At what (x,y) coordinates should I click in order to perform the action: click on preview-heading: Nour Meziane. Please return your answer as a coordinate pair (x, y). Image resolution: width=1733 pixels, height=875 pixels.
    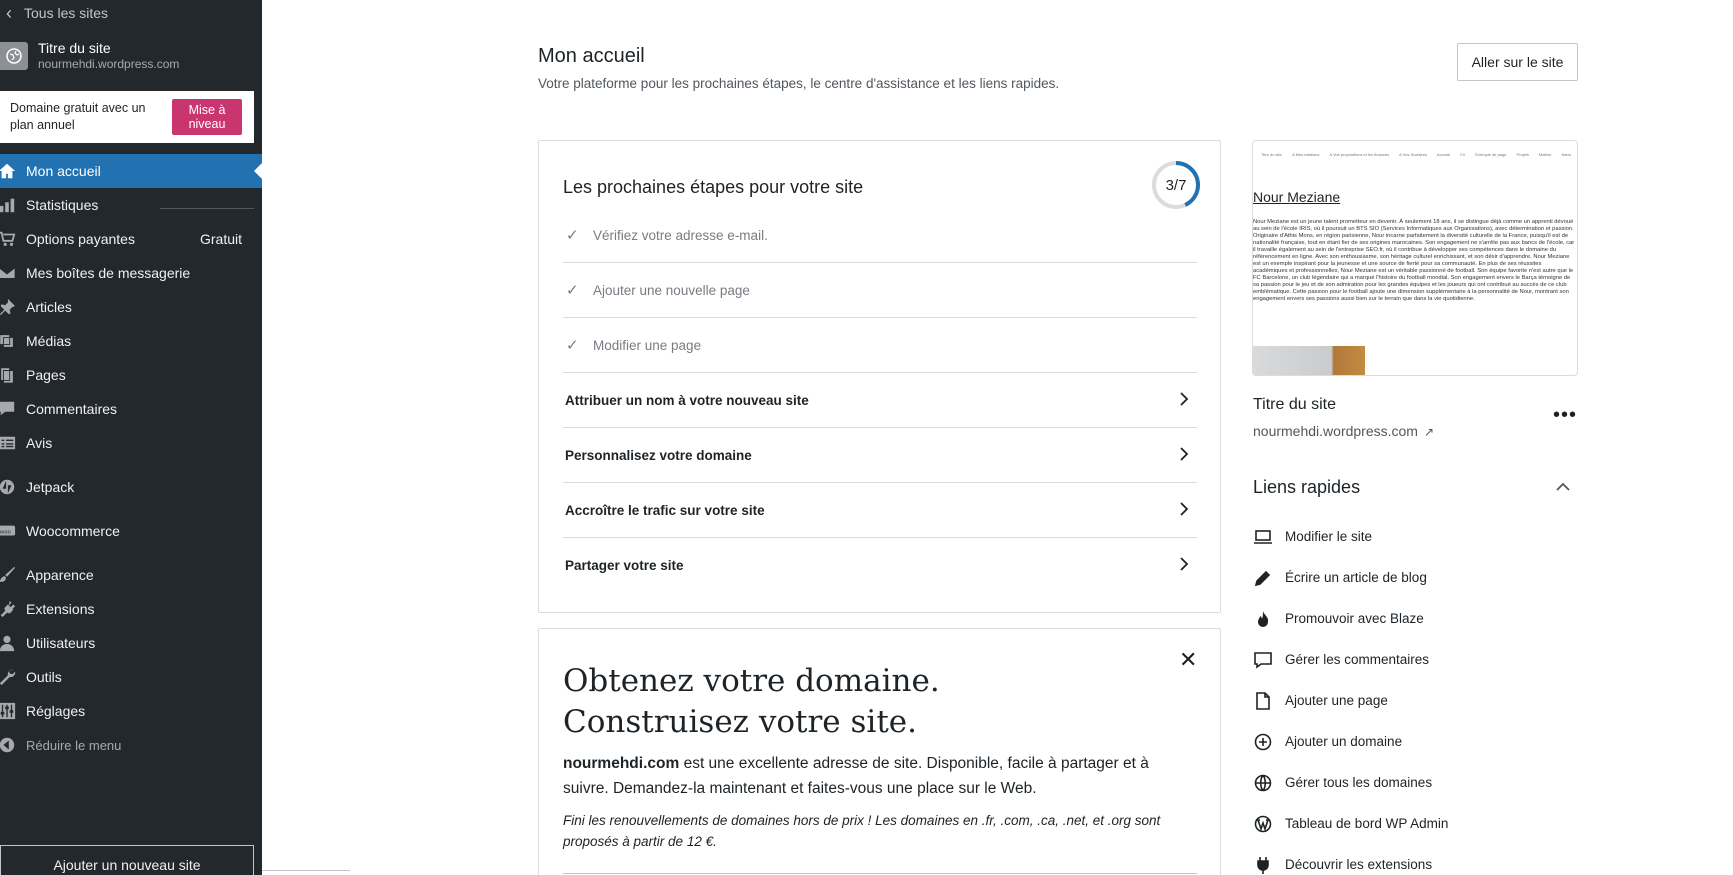
    Looking at the image, I should click on (1297, 197).